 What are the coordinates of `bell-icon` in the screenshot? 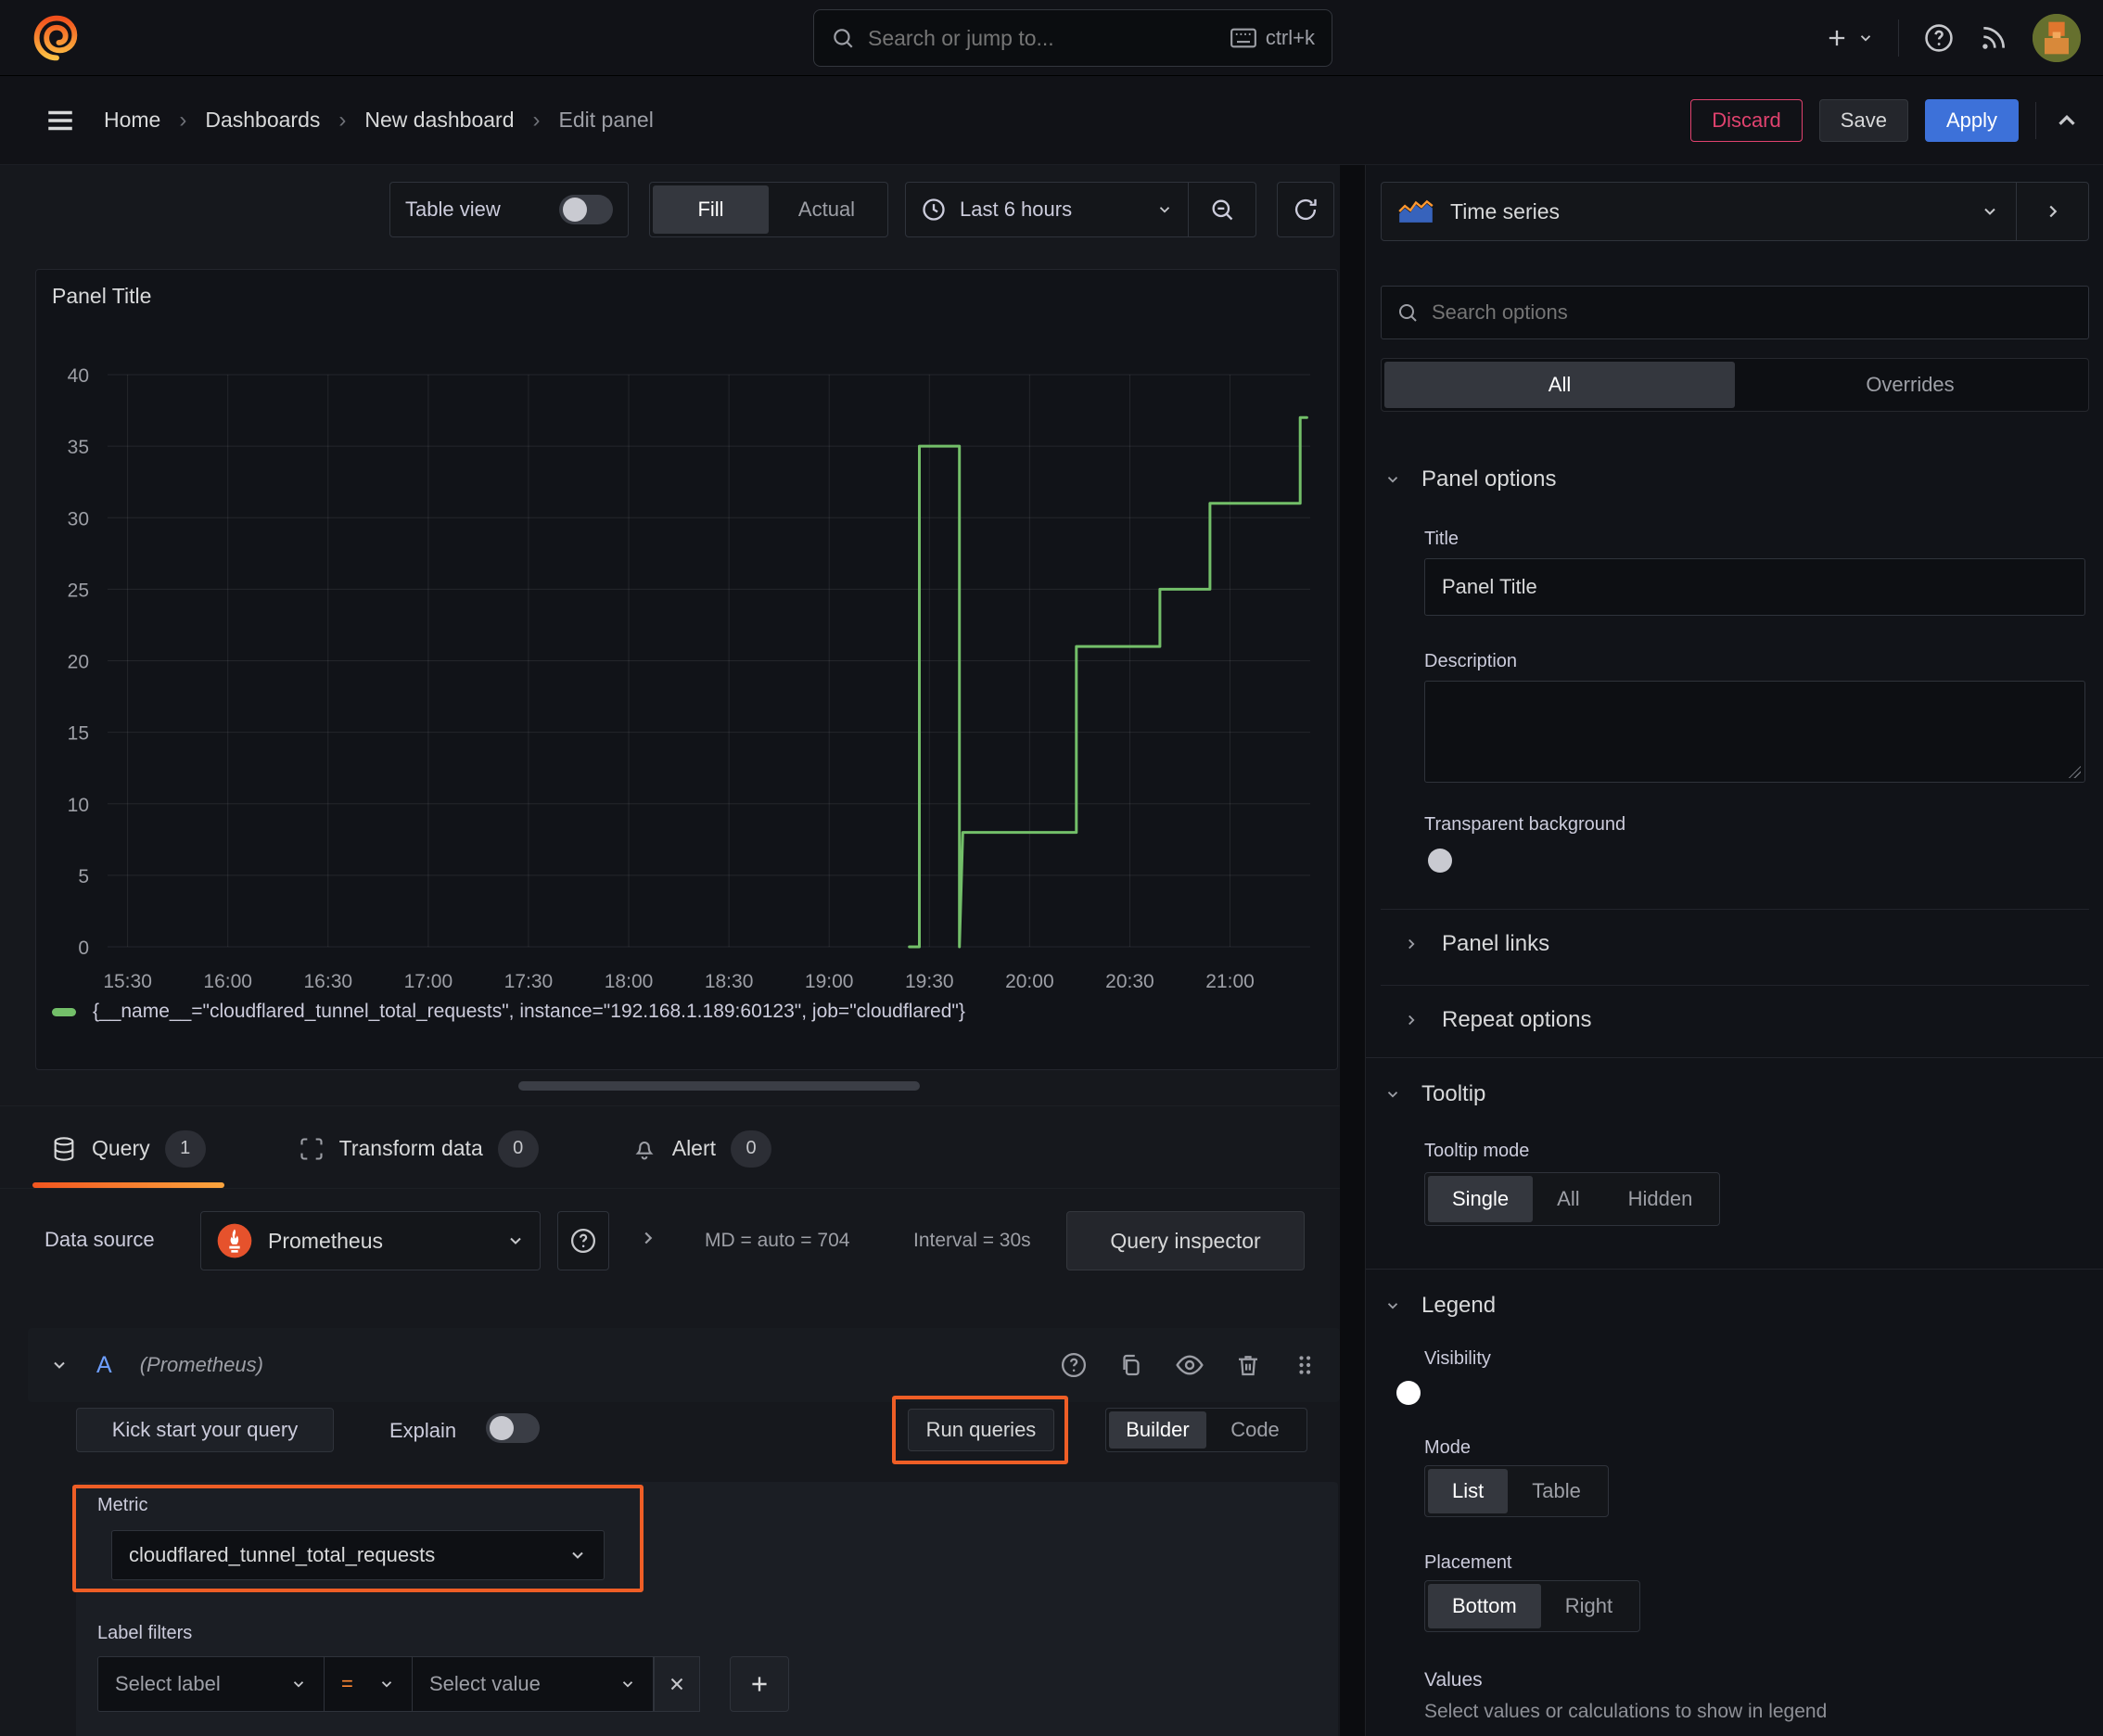 It's located at (644, 1149).